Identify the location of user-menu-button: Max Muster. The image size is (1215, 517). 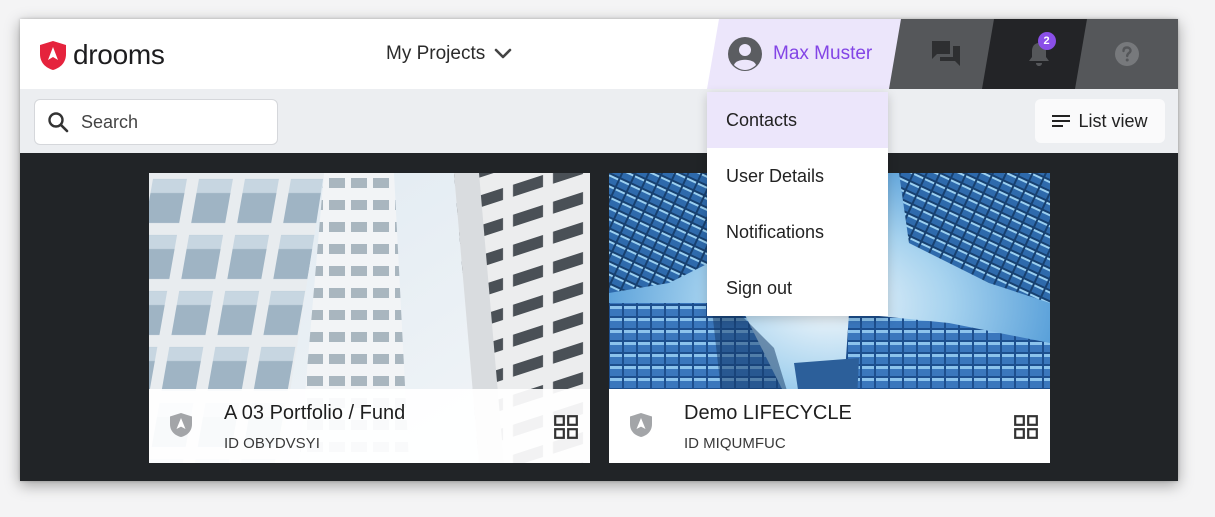
(805, 54).